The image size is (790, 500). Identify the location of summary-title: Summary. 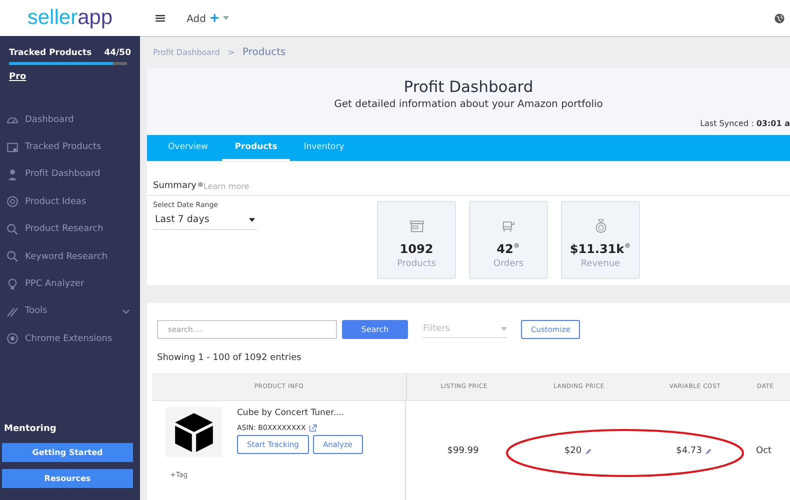
(174, 186).